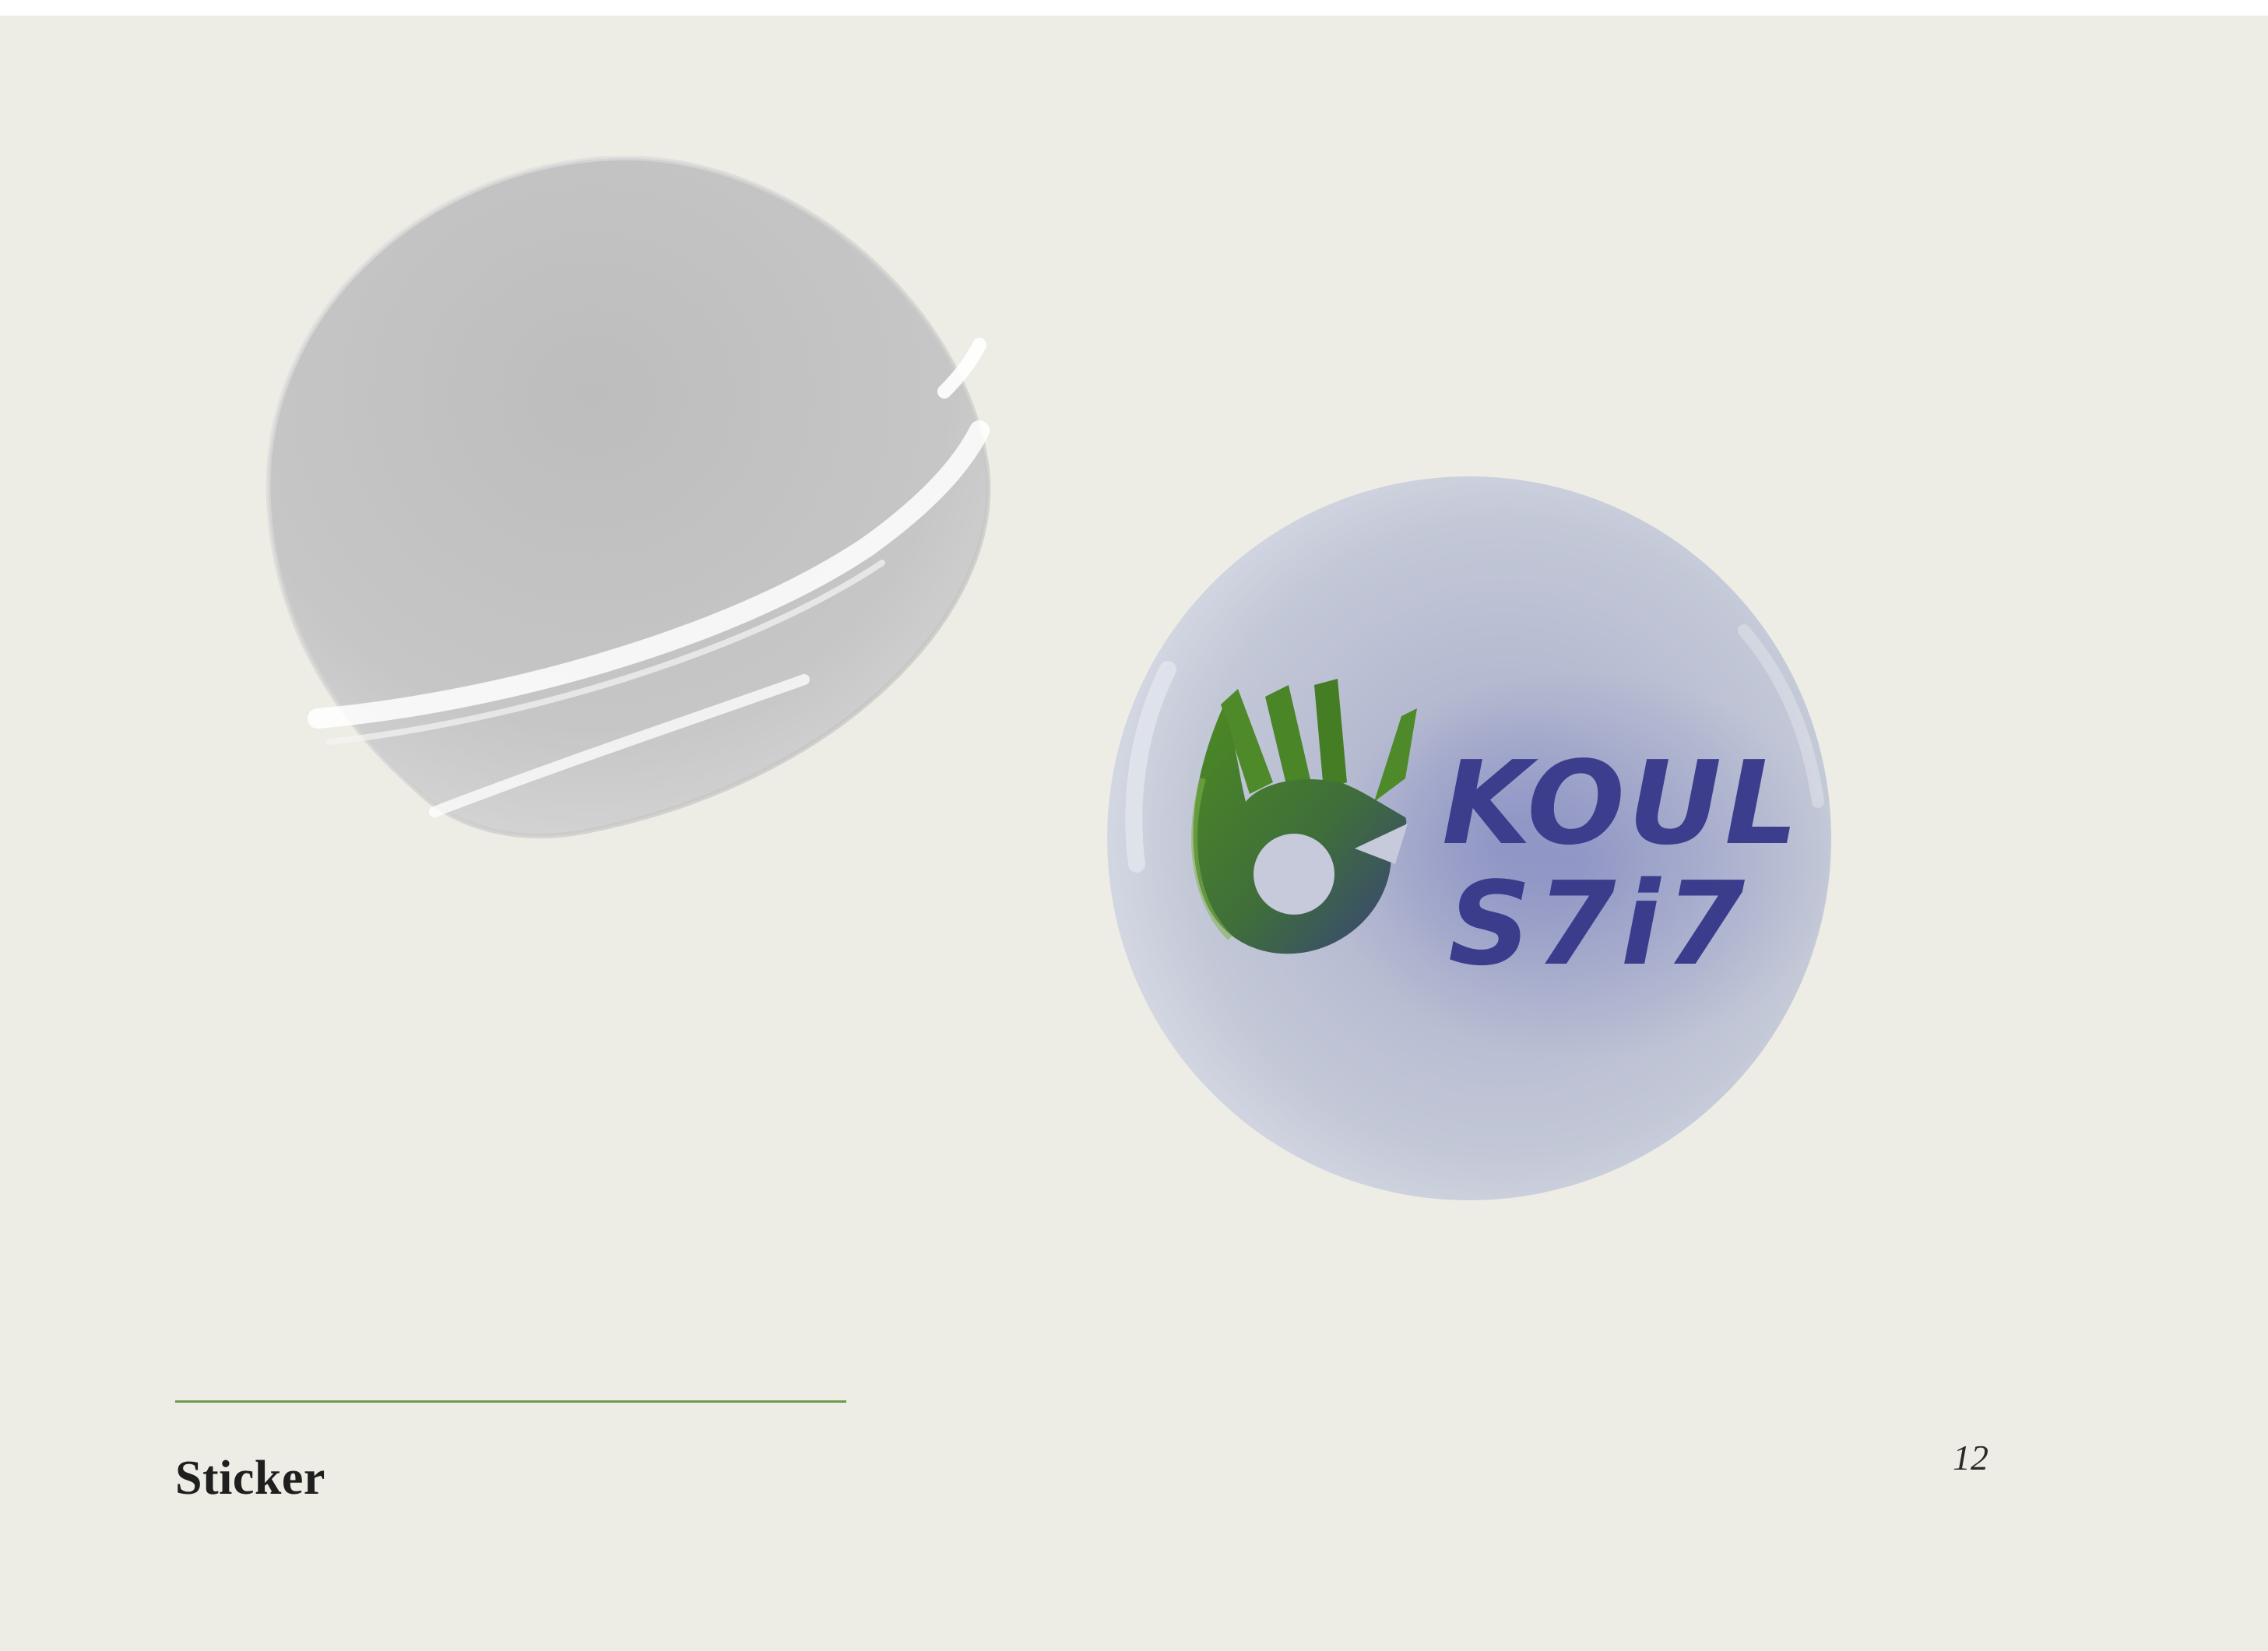  I want to click on sticker-back-image, so click(628, 497).